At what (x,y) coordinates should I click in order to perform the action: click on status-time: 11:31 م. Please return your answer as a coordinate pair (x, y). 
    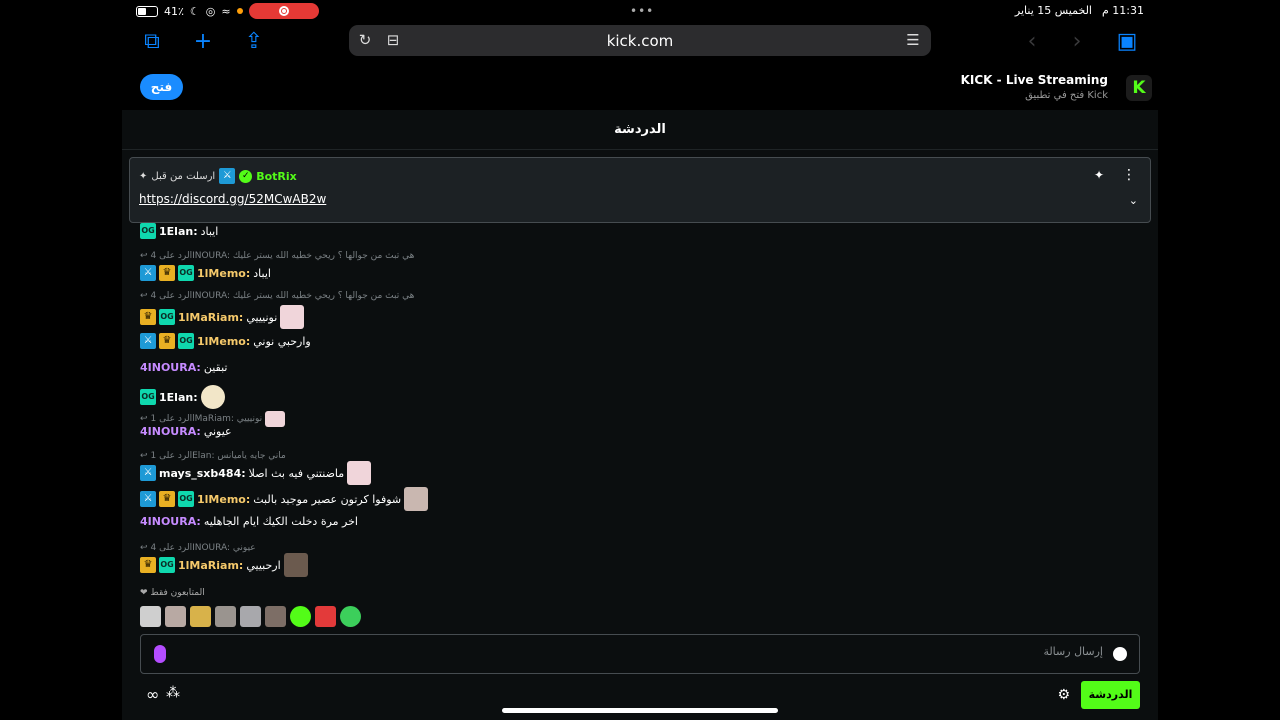
    Looking at the image, I should click on (1122, 10).